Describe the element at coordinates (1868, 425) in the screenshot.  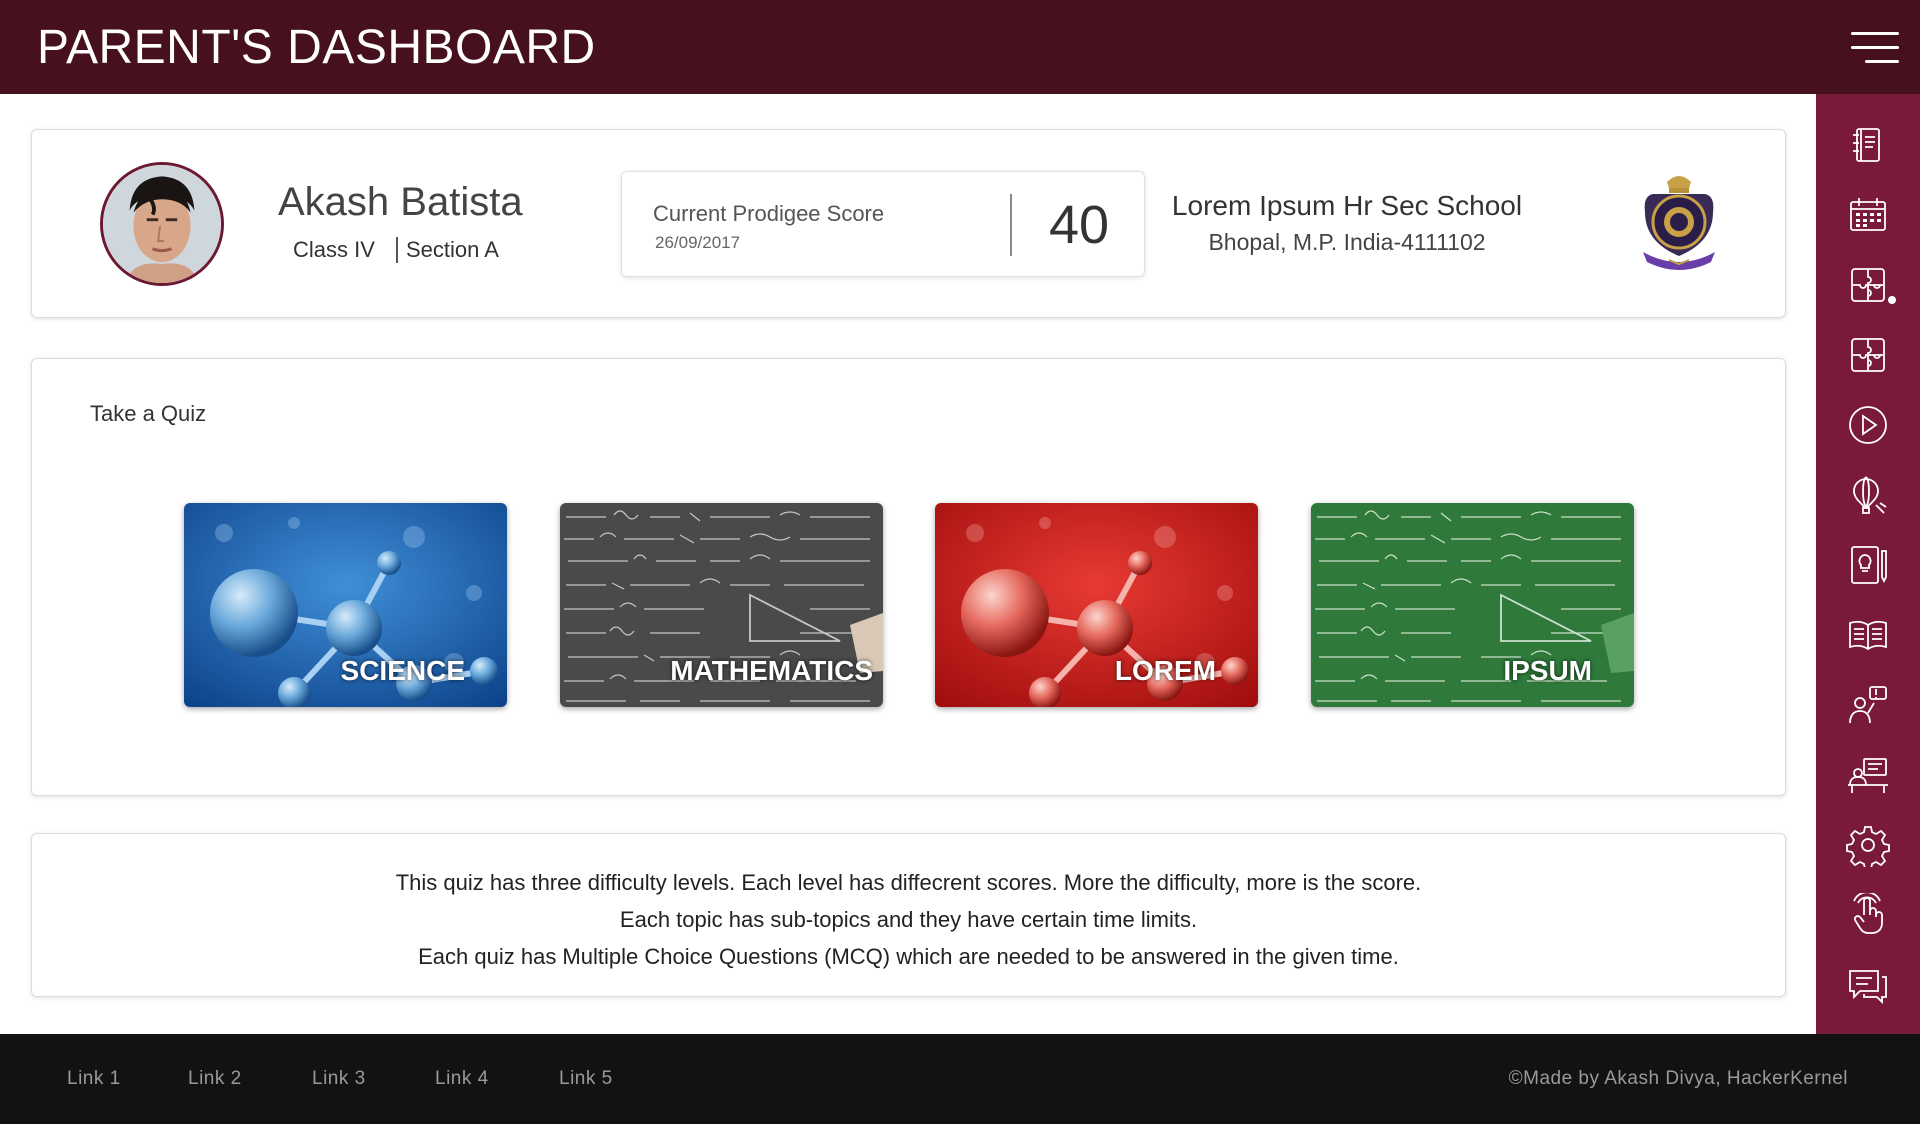
I see `play-icon` at that location.